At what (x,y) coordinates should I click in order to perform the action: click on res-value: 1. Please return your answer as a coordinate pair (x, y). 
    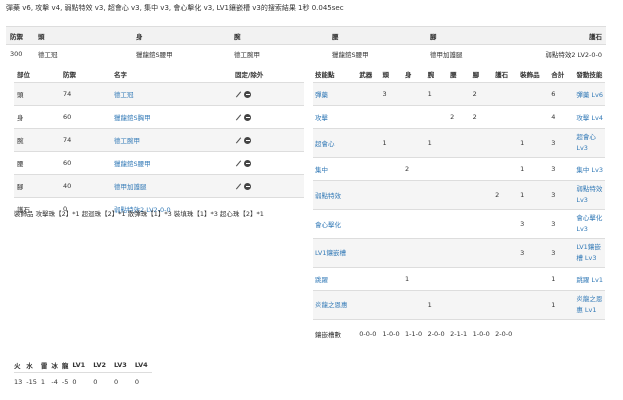
    Looking at the image, I should click on (46, 381).